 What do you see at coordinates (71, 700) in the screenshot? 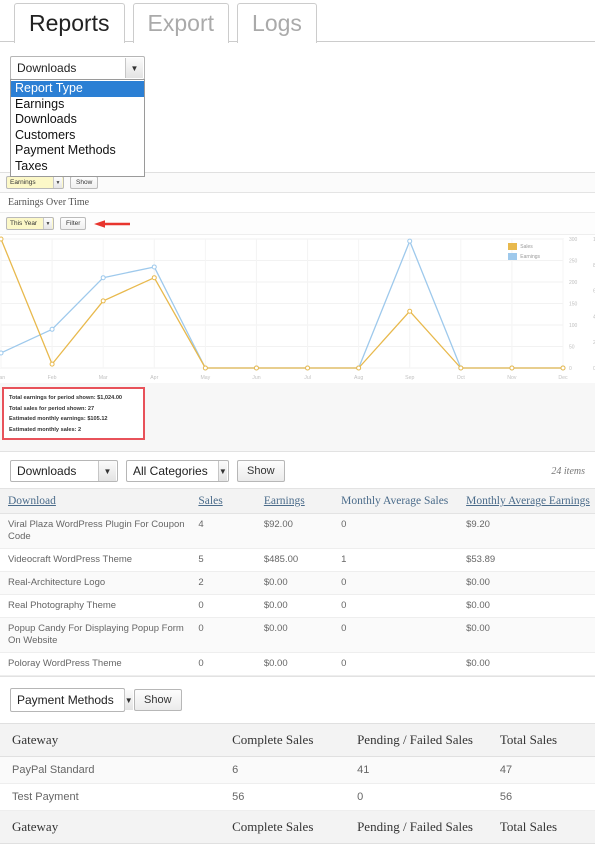
I see `payment-methods-select: Payment Methods ▼` at bounding box center [71, 700].